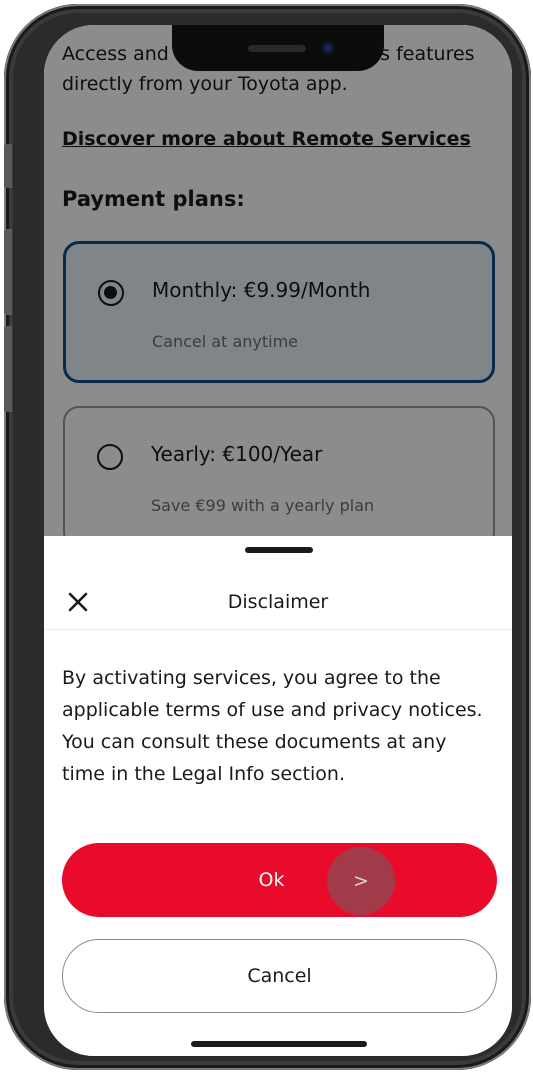 The width and height of the screenshot is (533, 1072). Describe the element at coordinates (8, 369) in the screenshot. I see `volume-down-button` at that location.